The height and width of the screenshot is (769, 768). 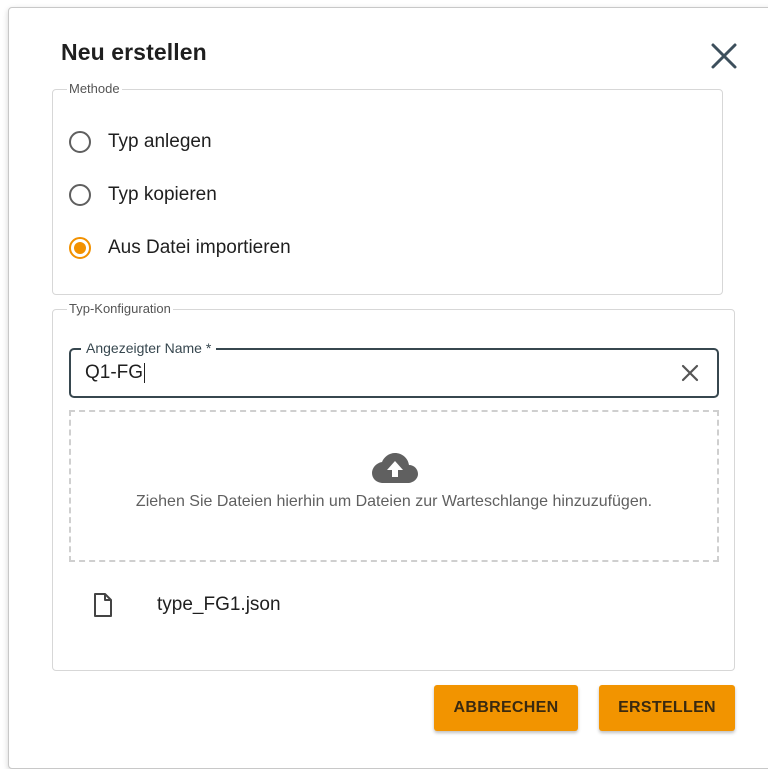 What do you see at coordinates (160, 141) in the screenshot?
I see `radio-label: Typ anlegen` at bounding box center [160, 141].